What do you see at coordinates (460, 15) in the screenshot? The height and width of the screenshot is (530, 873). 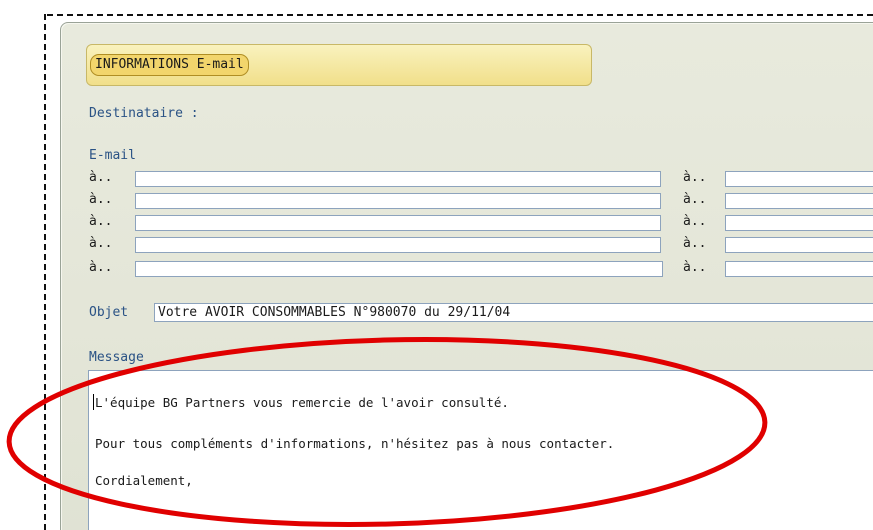 I see `dashed-border-top` at bounding box center [460, 15].